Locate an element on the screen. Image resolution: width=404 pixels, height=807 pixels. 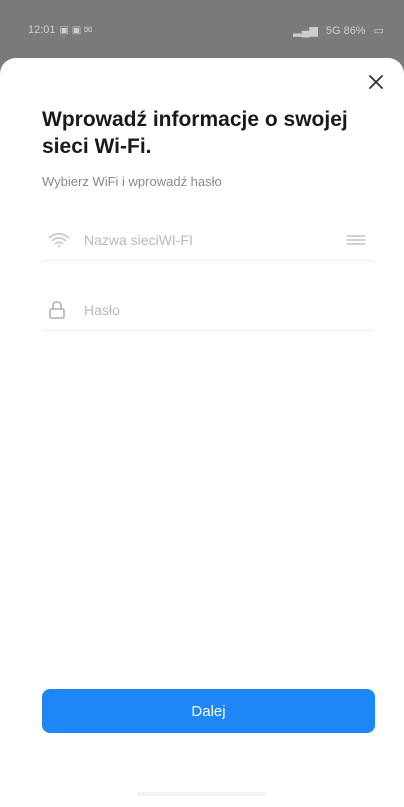
page-subtitle: Wybierz WiFi i wprowadź hasło is located at coordinates (132, 181).